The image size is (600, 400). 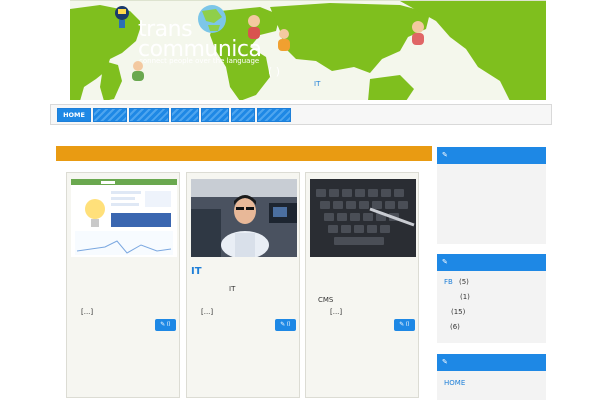 I want to click on sidebar-archive-count: (15), so click(x=458, y=312).